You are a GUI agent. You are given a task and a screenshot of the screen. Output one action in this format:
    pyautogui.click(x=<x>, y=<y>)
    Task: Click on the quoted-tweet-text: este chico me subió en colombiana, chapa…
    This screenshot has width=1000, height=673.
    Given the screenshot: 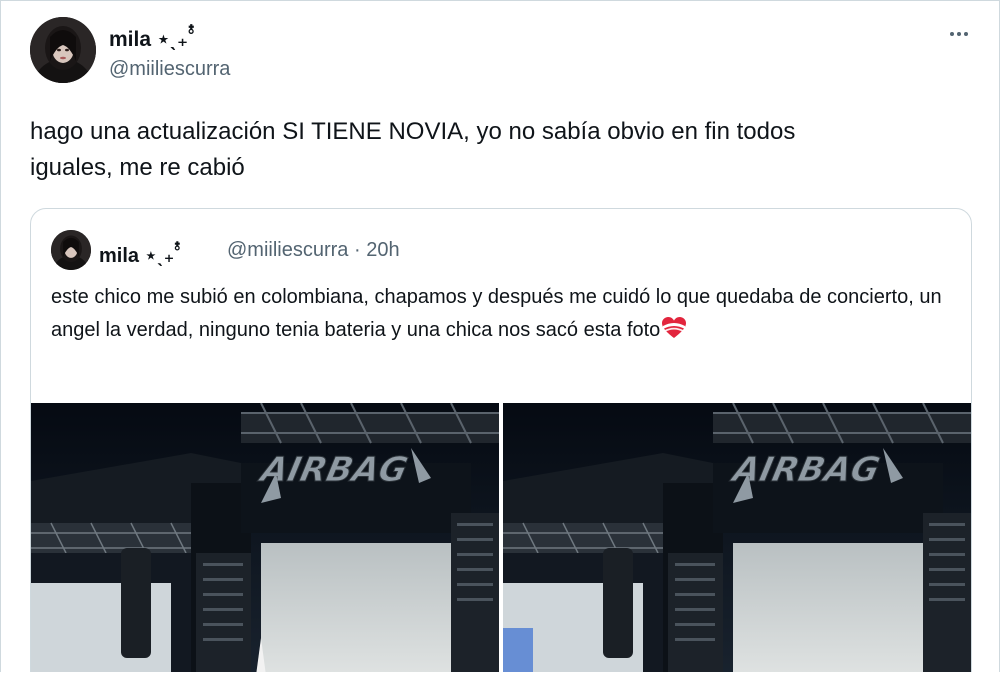 What is the action you would take?
    pyautogui.click(x=496, y=313)
    